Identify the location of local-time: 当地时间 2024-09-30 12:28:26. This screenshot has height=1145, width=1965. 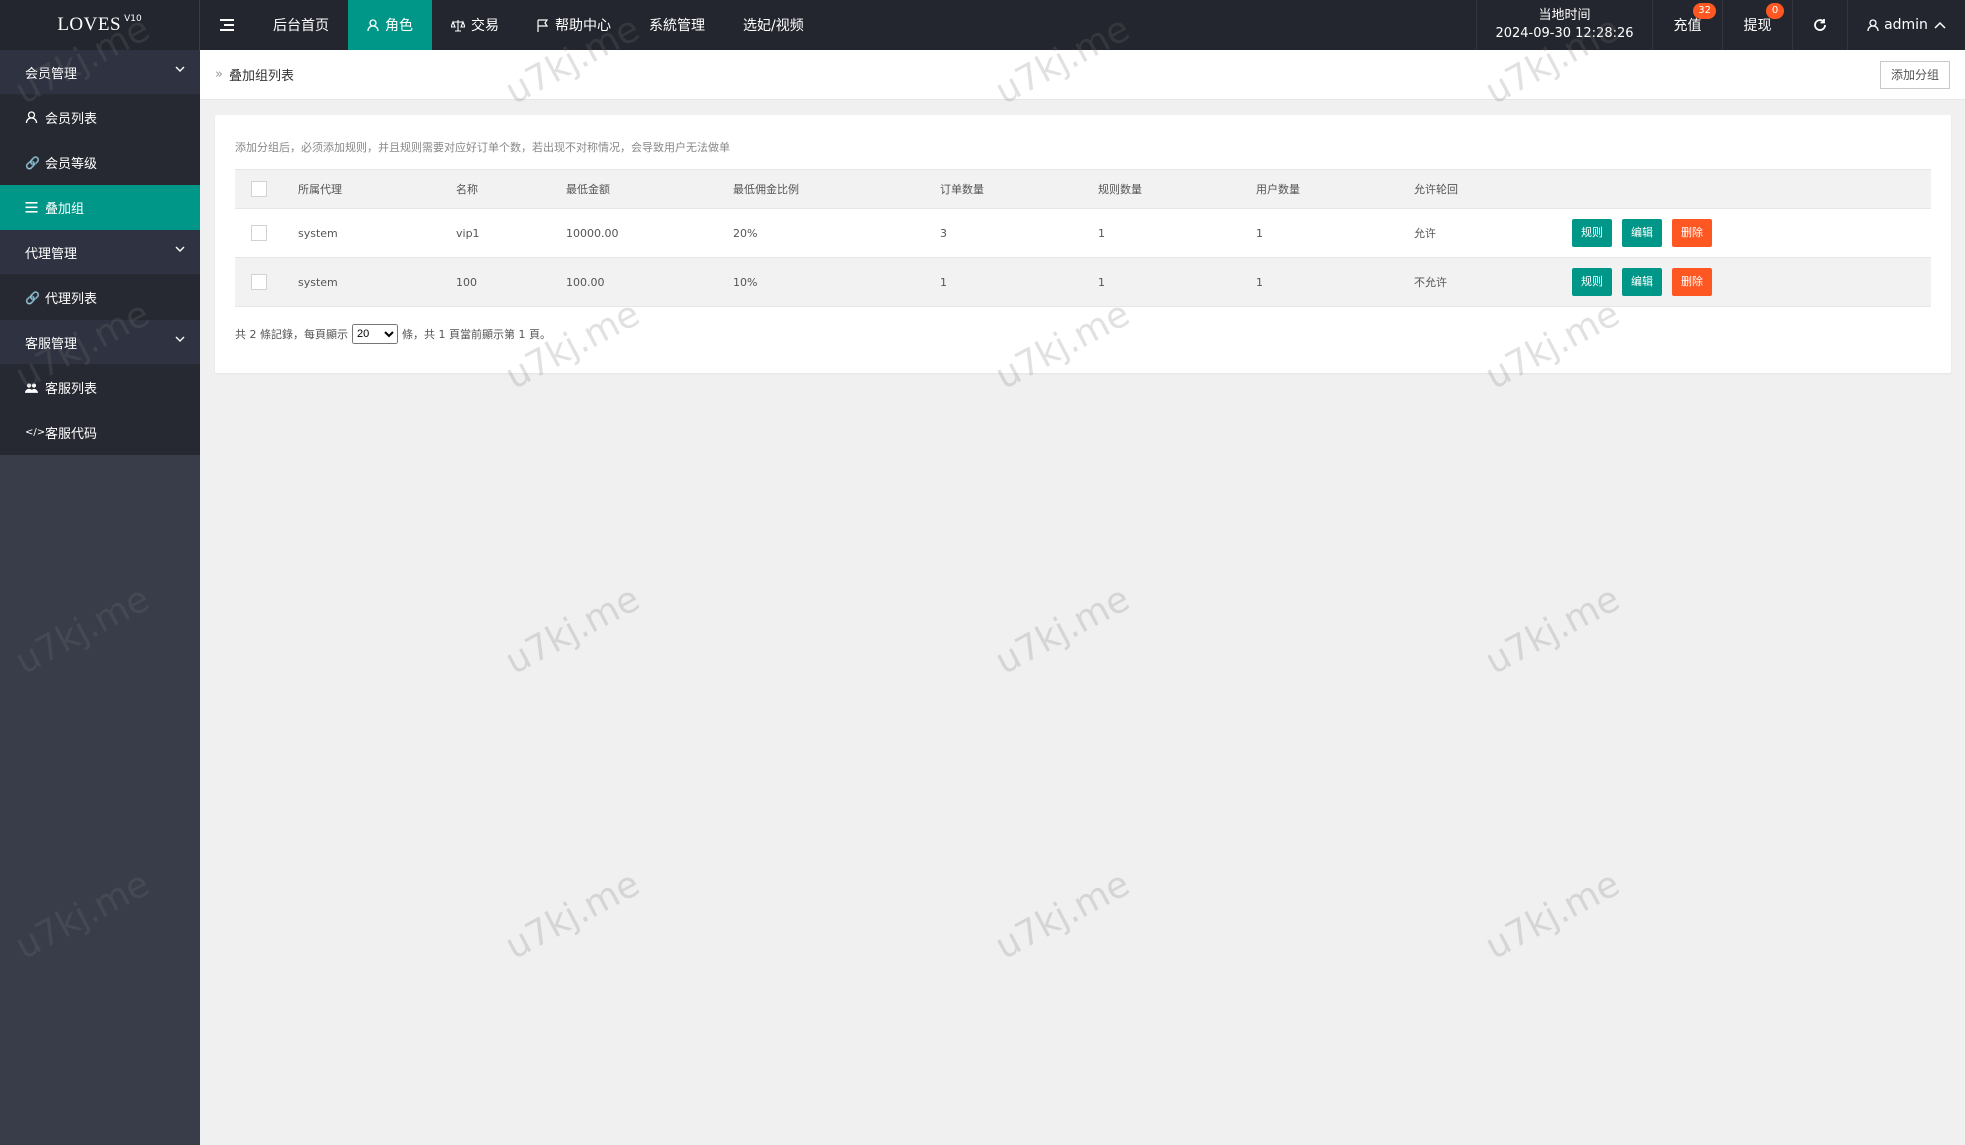
(1564, 25).